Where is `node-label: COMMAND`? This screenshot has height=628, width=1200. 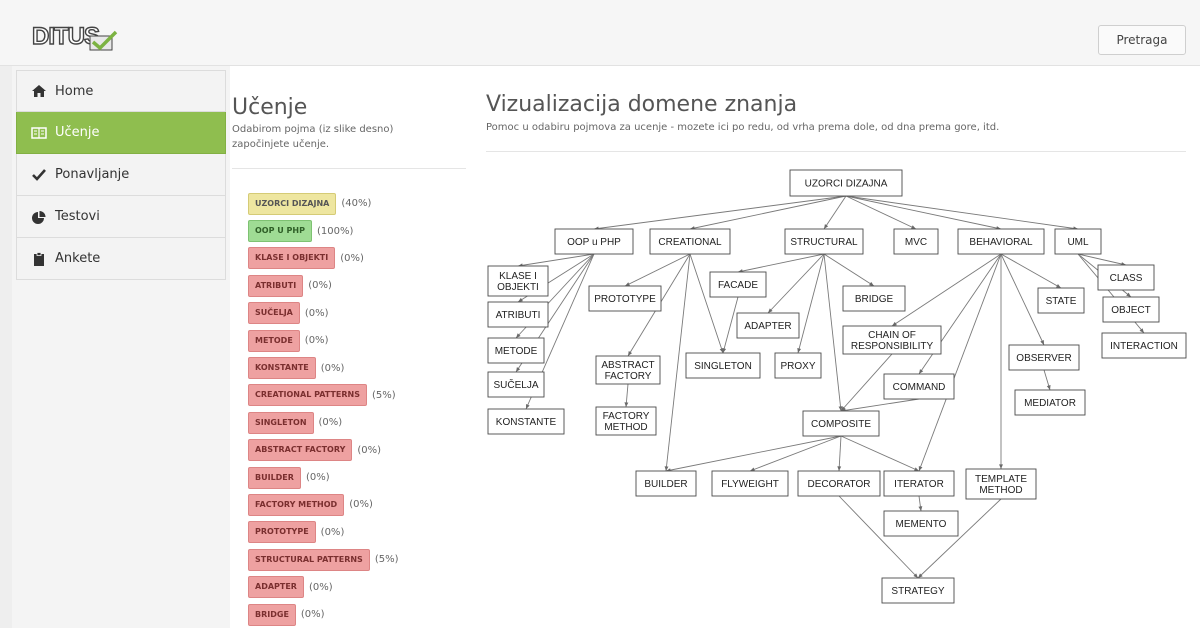
node-label: COMMAND is located at coordinates (919, 387).